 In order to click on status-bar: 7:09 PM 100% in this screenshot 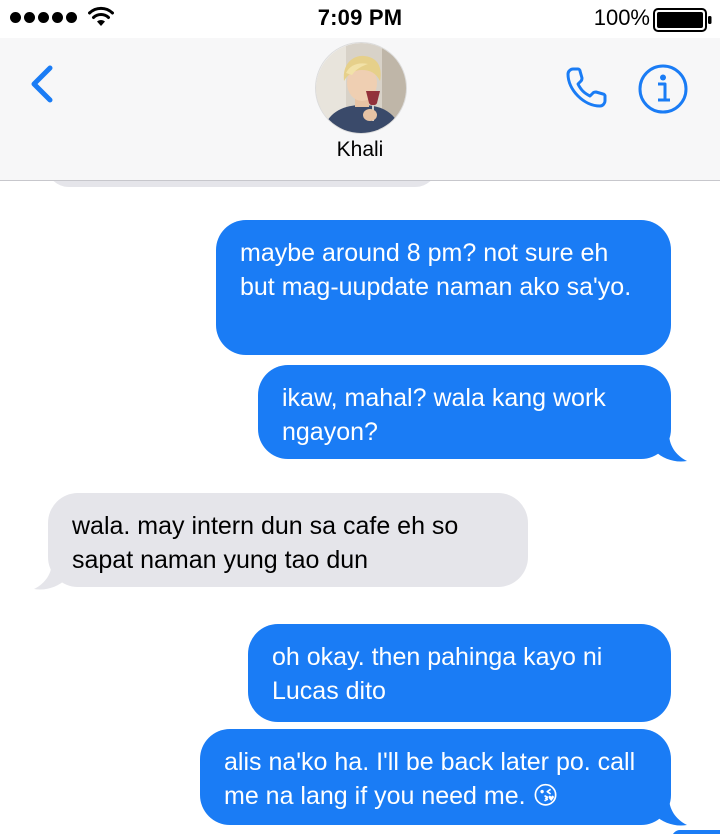, I will do `click(360, 19)`.